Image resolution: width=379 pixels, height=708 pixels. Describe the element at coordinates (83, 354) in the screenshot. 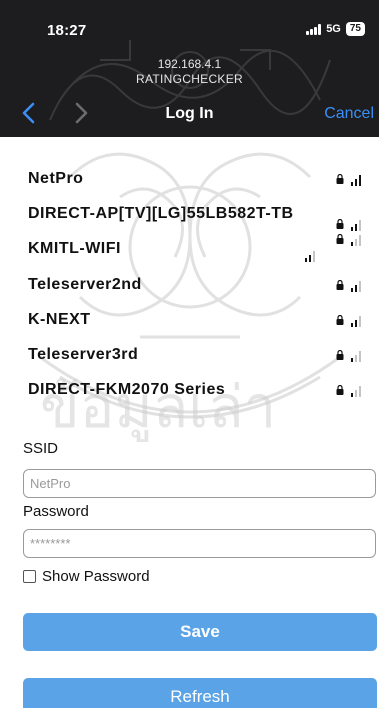

I see `wifi-network-ssid: Teleserver3rd` at that location.